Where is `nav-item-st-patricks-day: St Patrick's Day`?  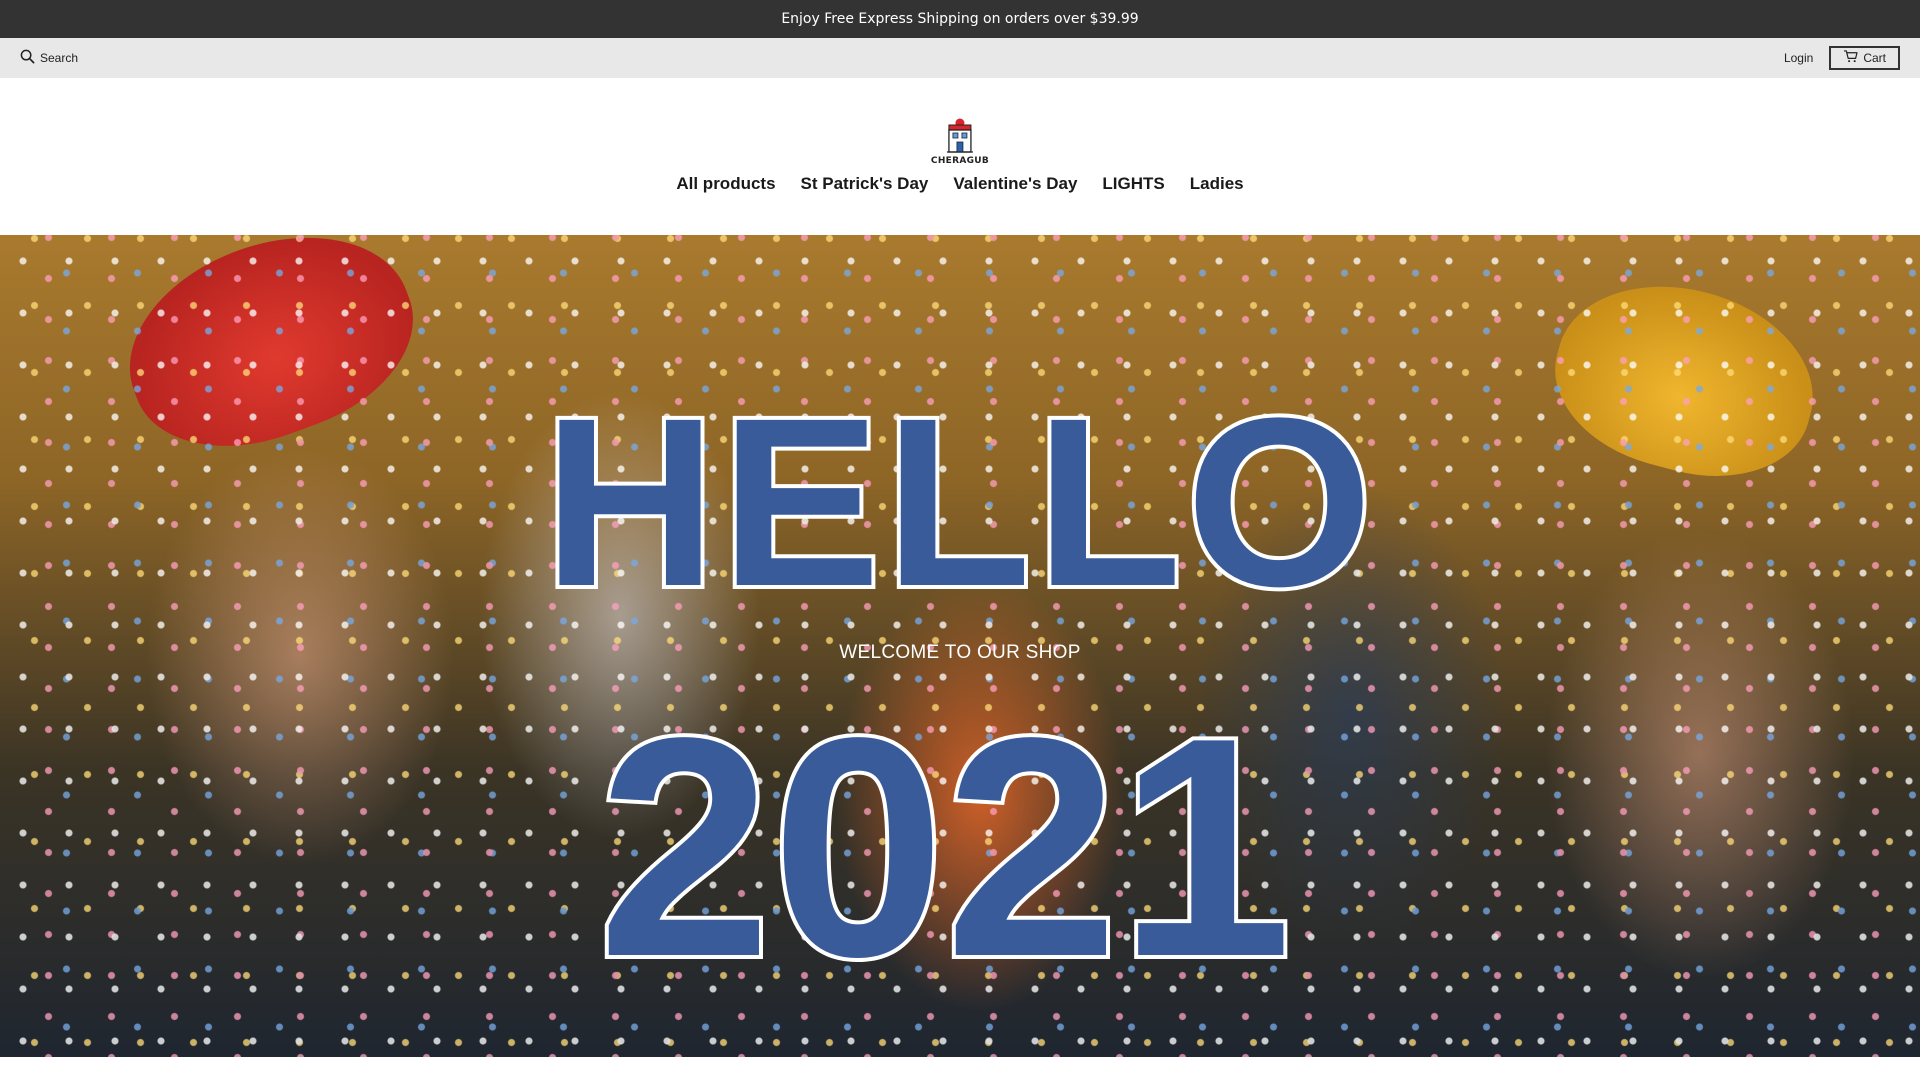
nav-item-st-patricks-day: St Patrick's Day is located at coordinates (865, 184).